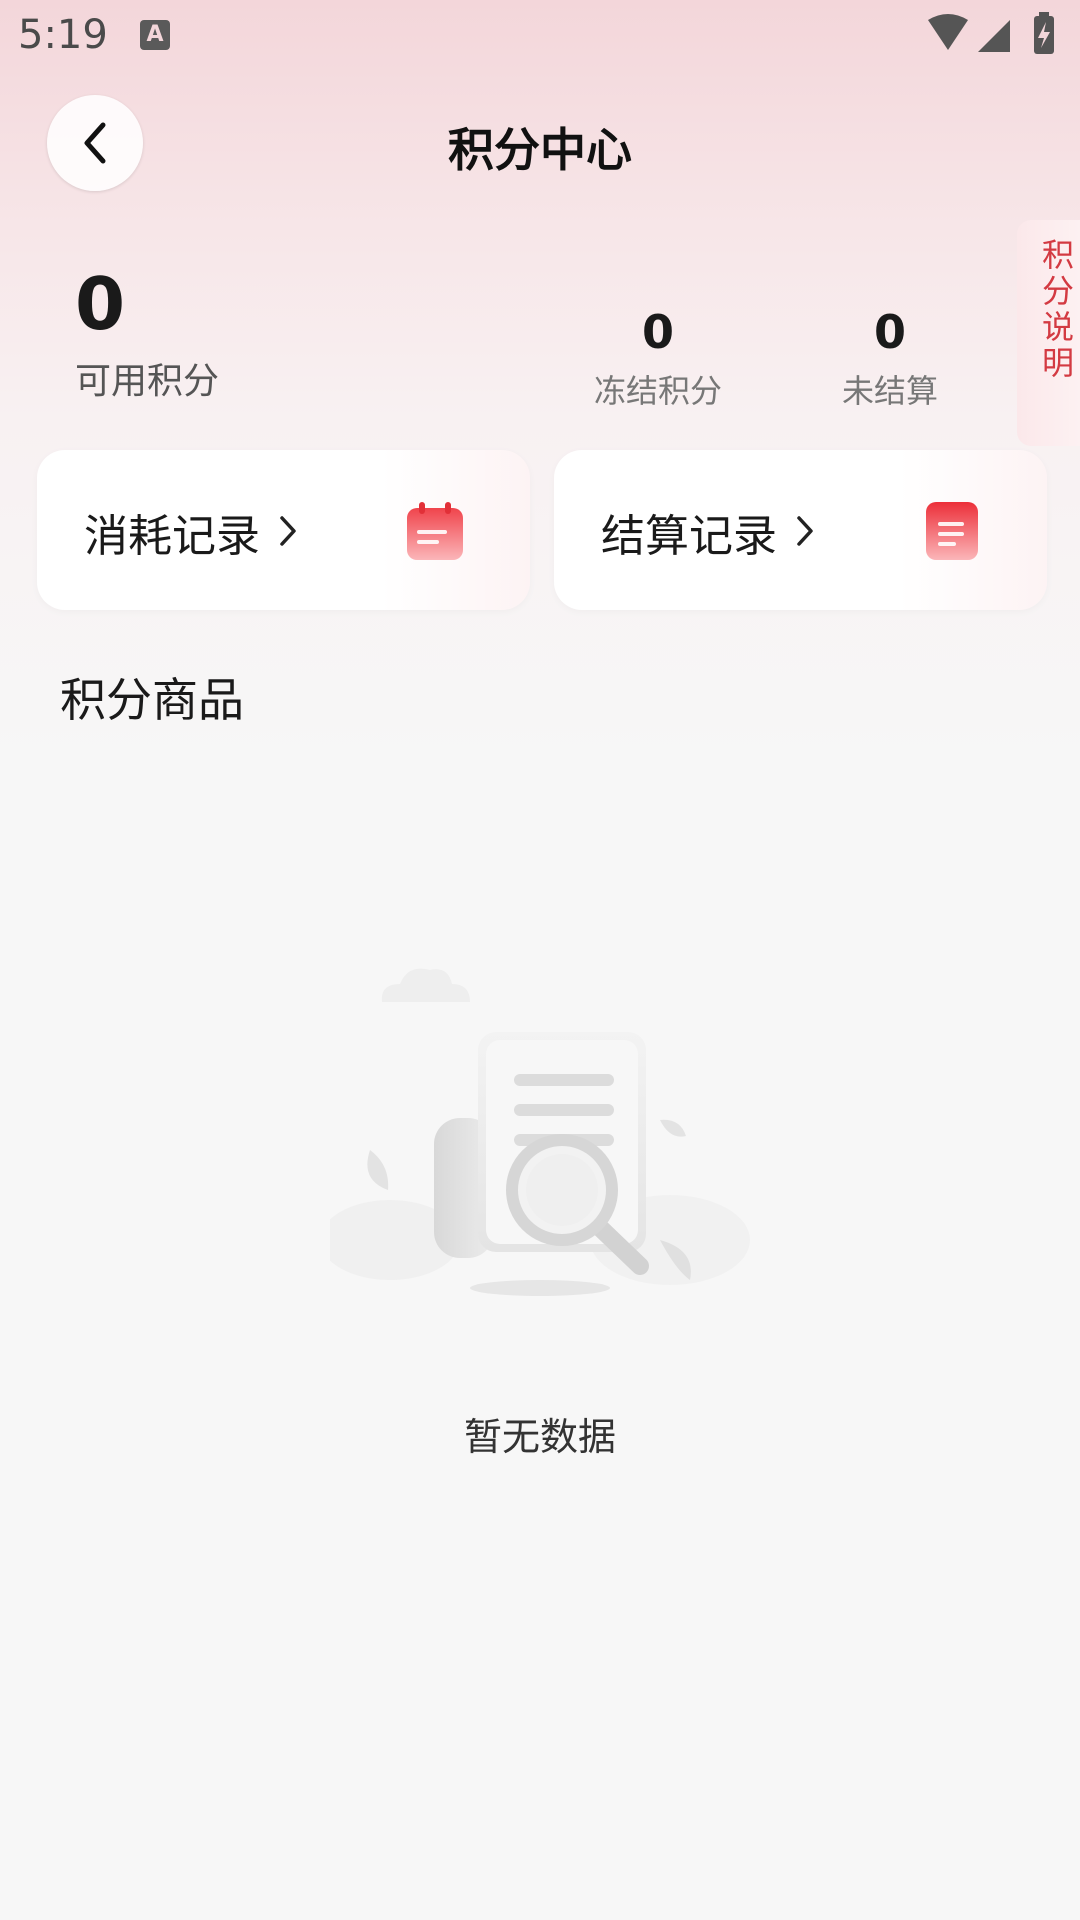 This screenshot has height=1920, width=1080. I want to click on available-points-value: 0, so click(100, 304).